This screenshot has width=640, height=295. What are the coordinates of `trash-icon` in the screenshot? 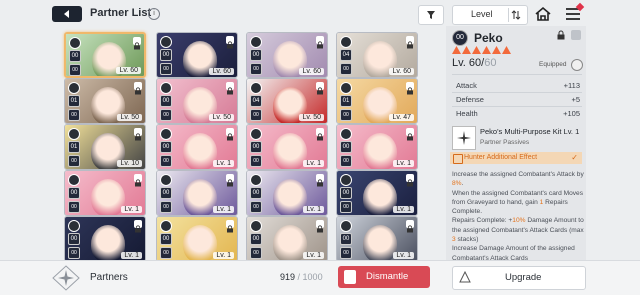 It's located at (576, 35).